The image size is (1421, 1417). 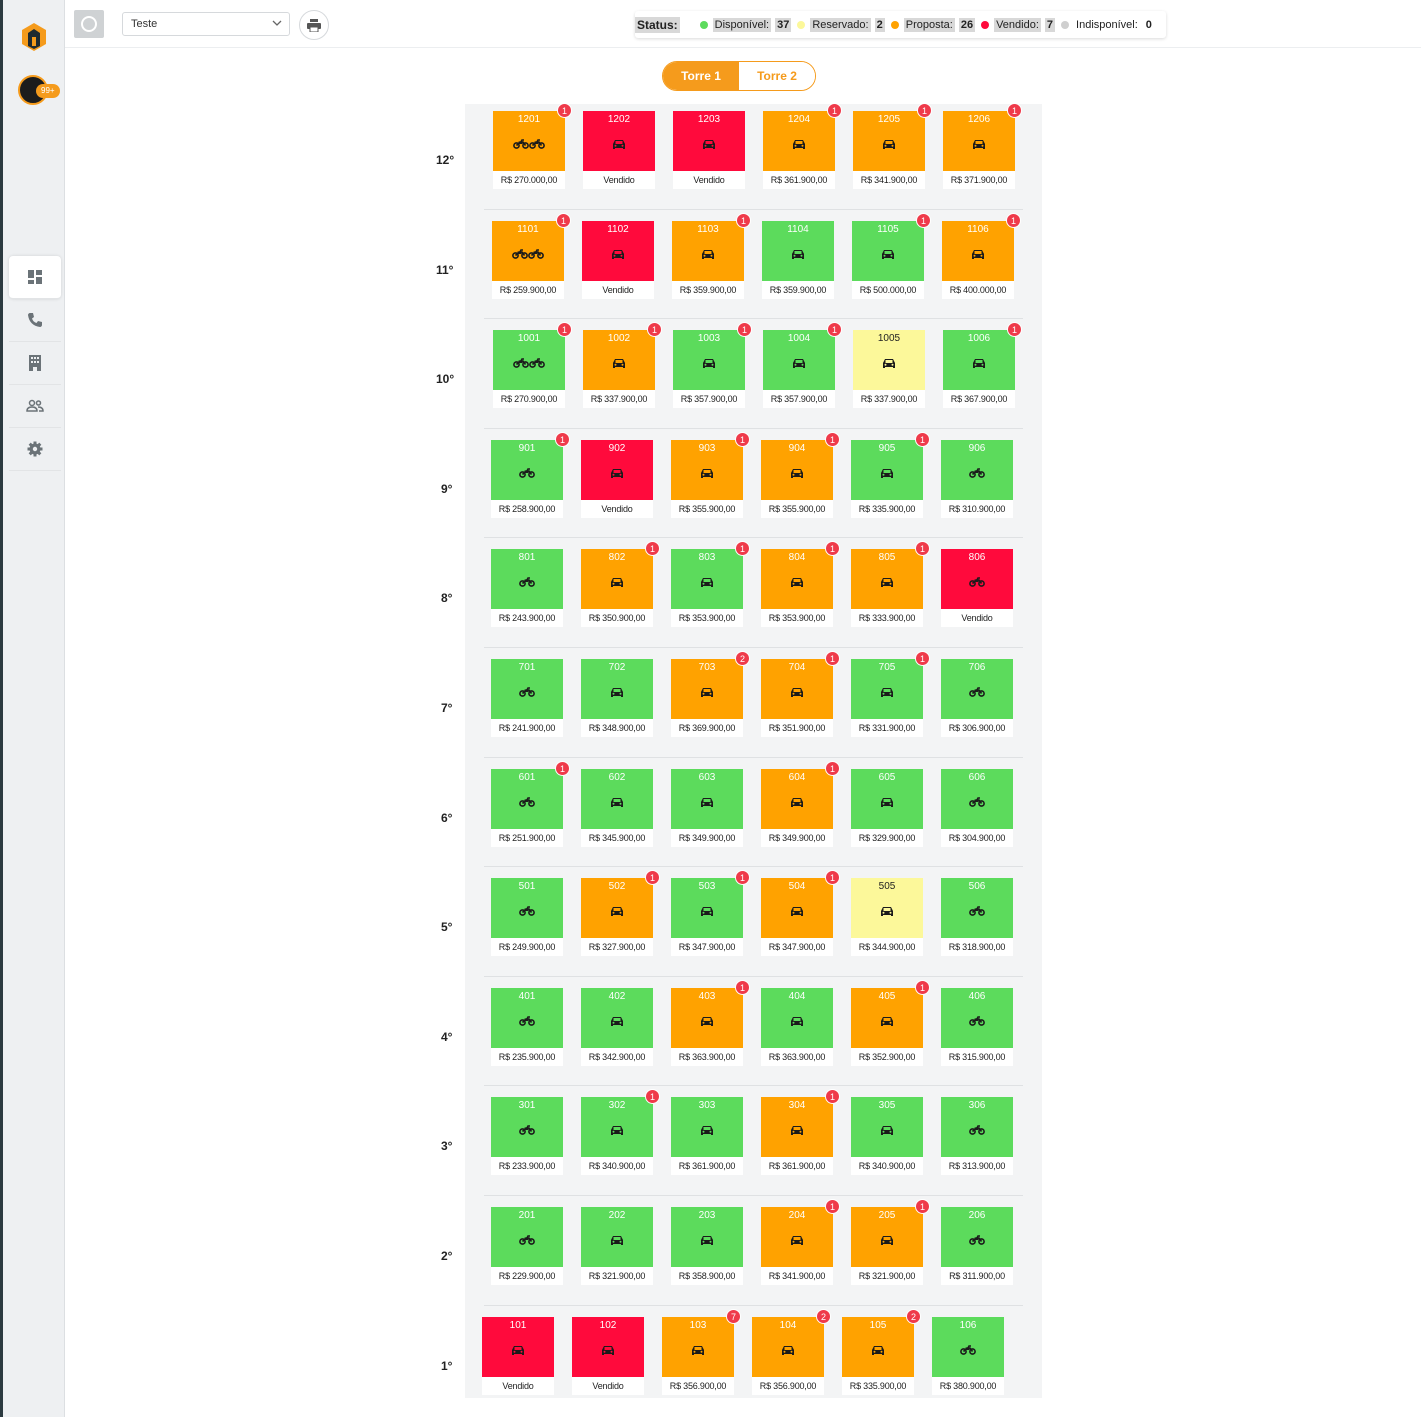 What do you see at coordinates (532, 365) in the screenshot?
I see `unit-card: 1001 R$ 270.900,00 1` at bounding box center [532, 365].